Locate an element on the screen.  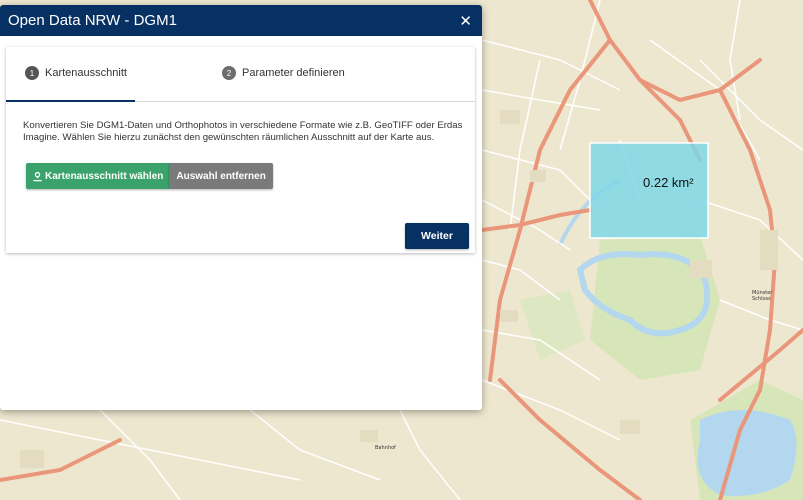
remove-selection-button: Auswahl entfernen is located at coordinates (221, 176).